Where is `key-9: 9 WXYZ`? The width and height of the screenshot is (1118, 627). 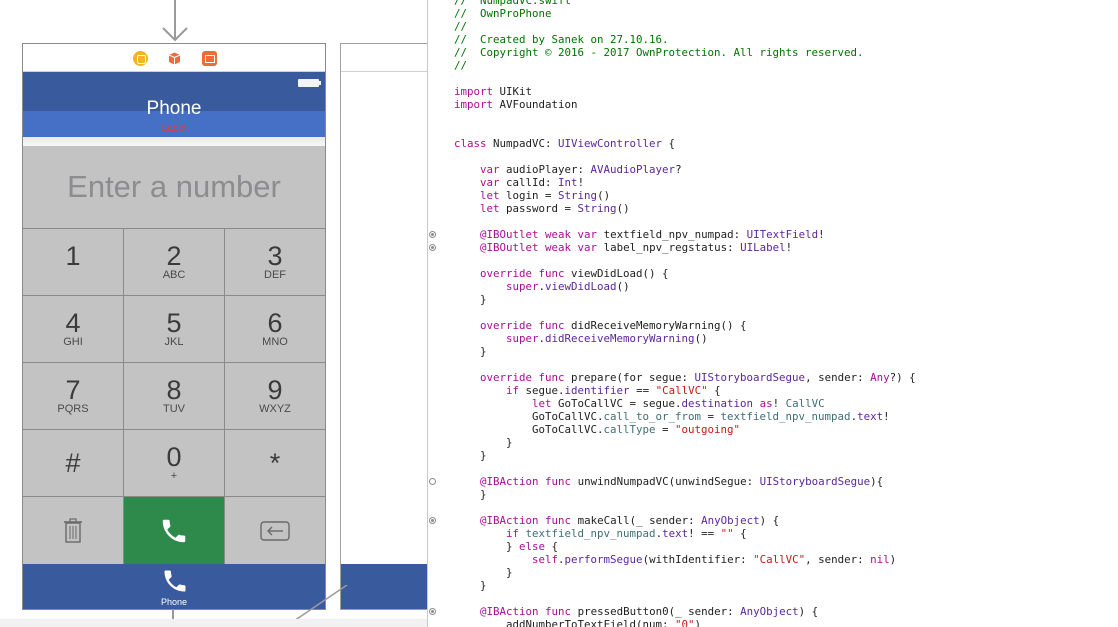
key-9: 9 WXYZ is located at coordinates (275, 396).